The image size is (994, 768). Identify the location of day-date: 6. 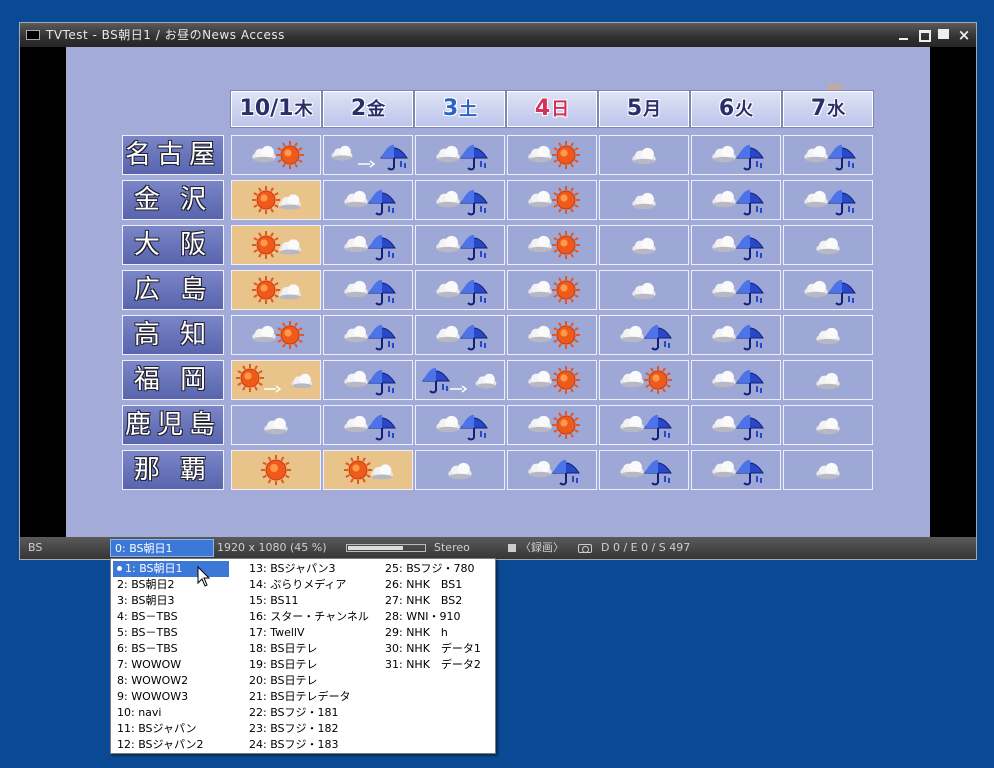
(726, 108).